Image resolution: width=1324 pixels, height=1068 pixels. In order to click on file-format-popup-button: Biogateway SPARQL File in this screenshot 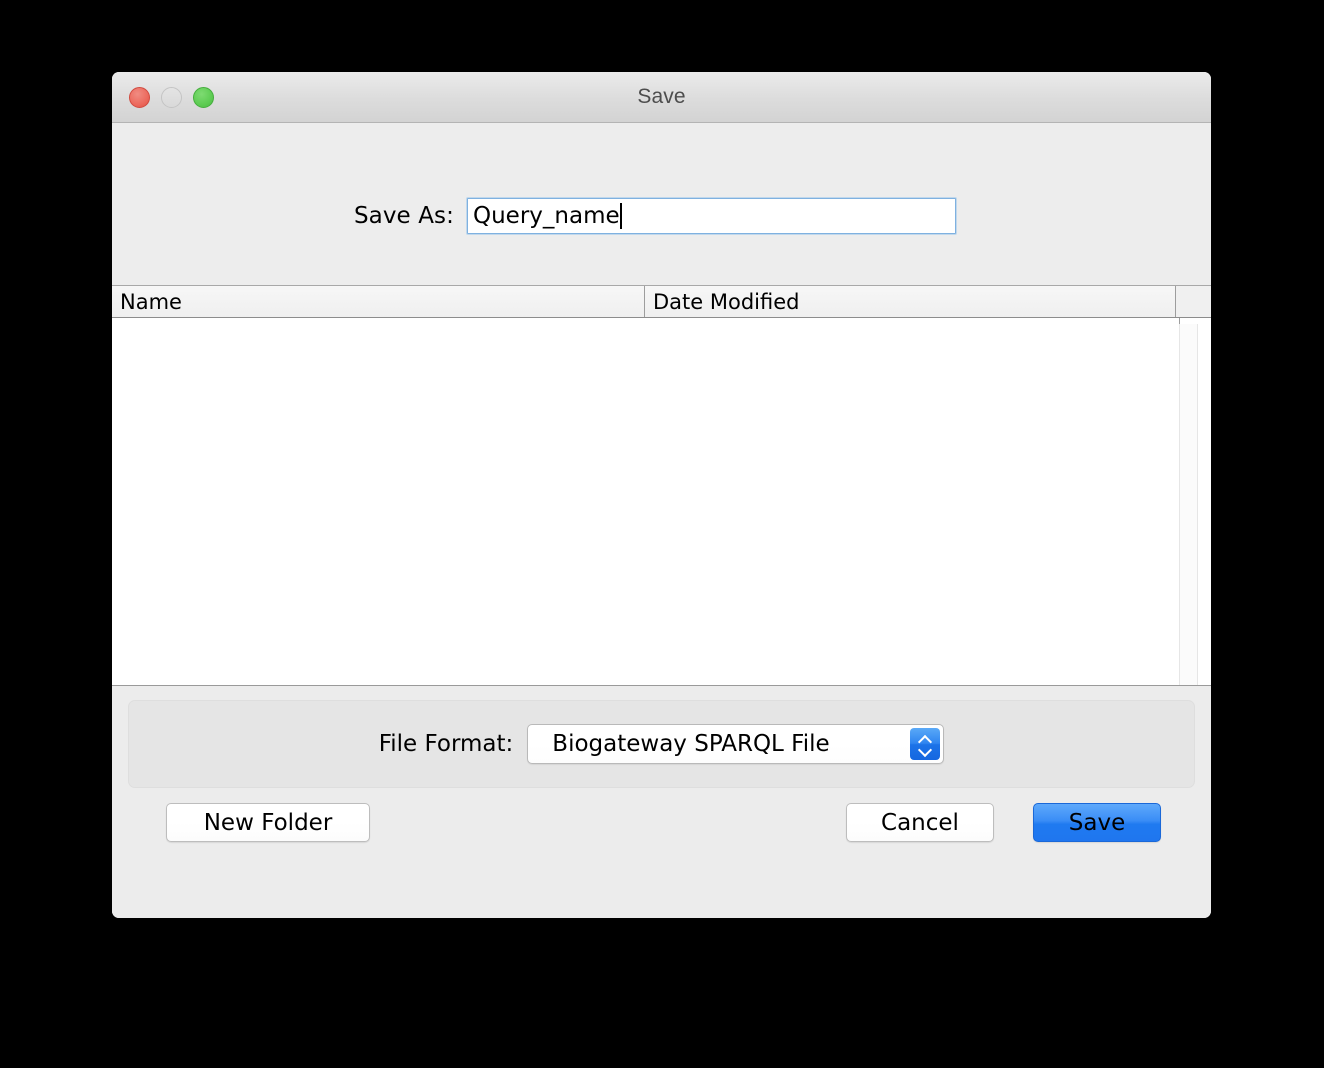, I will do `click(736, 744)`.